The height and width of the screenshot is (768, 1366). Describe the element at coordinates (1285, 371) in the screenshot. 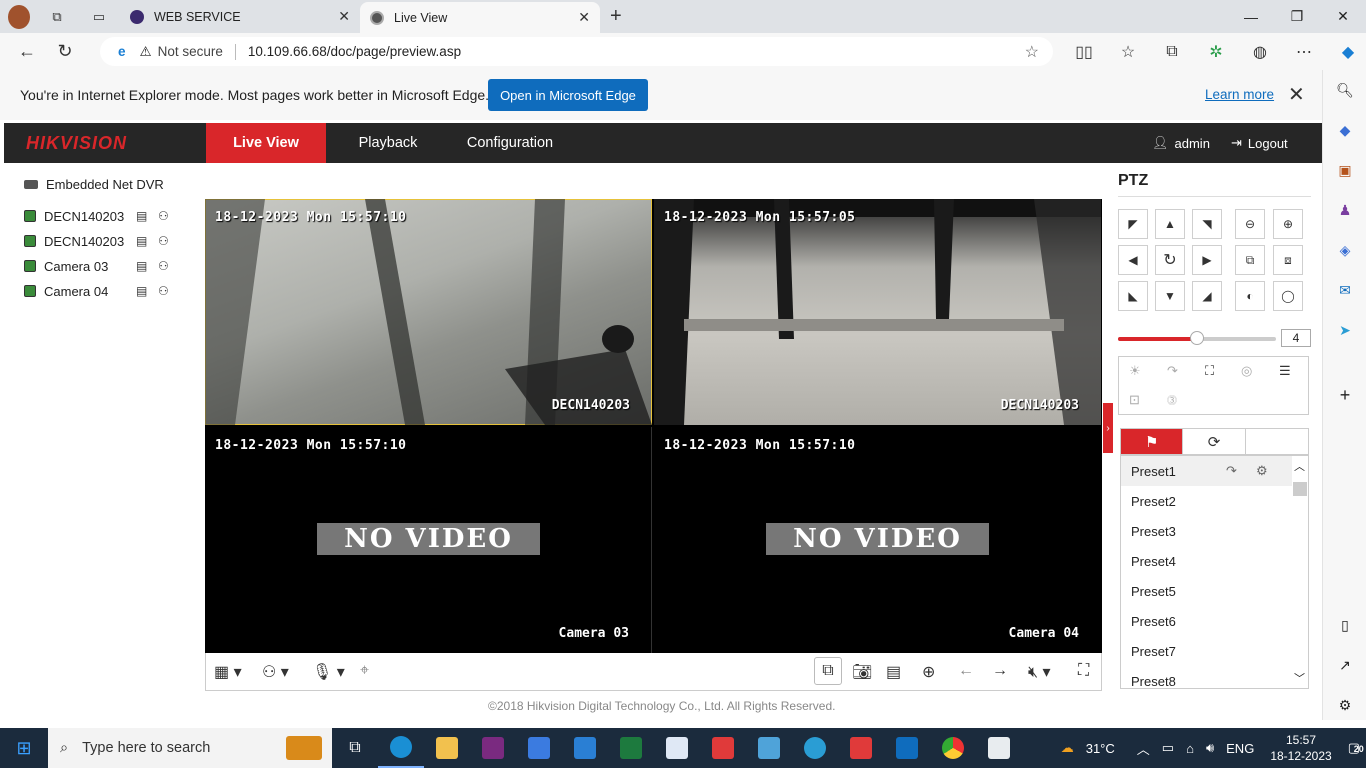

I see `more-settings-icon: ☰` at that location.